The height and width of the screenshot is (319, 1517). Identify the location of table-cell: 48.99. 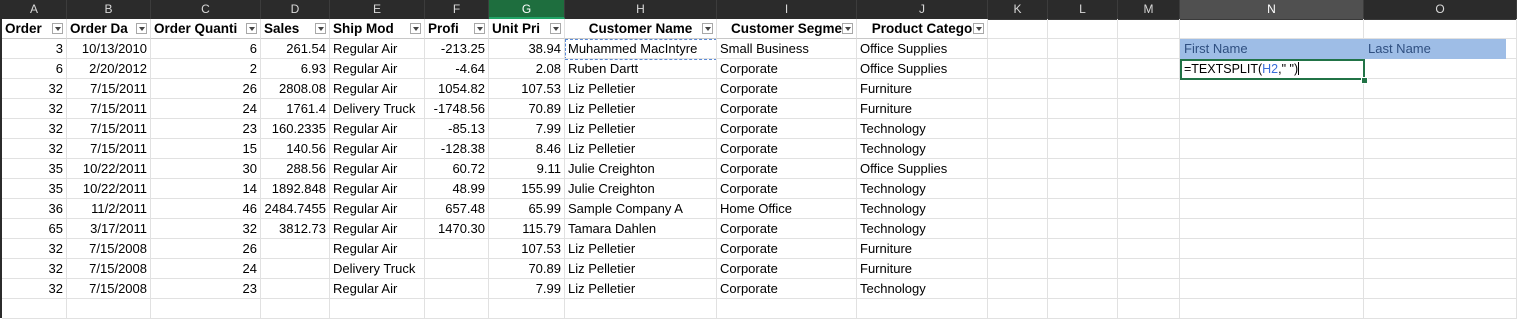
(457, 189).